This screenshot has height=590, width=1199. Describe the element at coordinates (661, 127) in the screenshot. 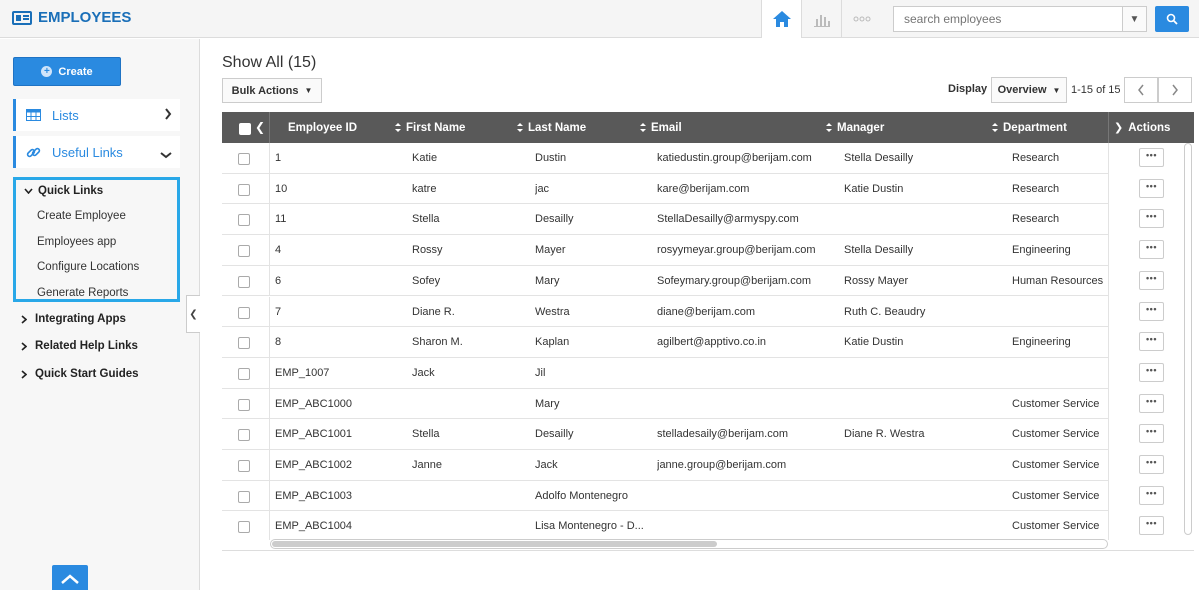

I see `column-header-email: Email` at that location.